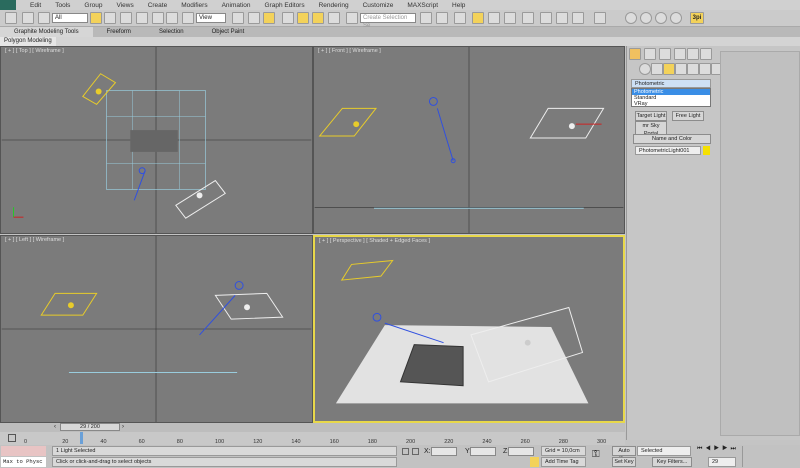  I want to click on rotate-icon, so click(172, 18).